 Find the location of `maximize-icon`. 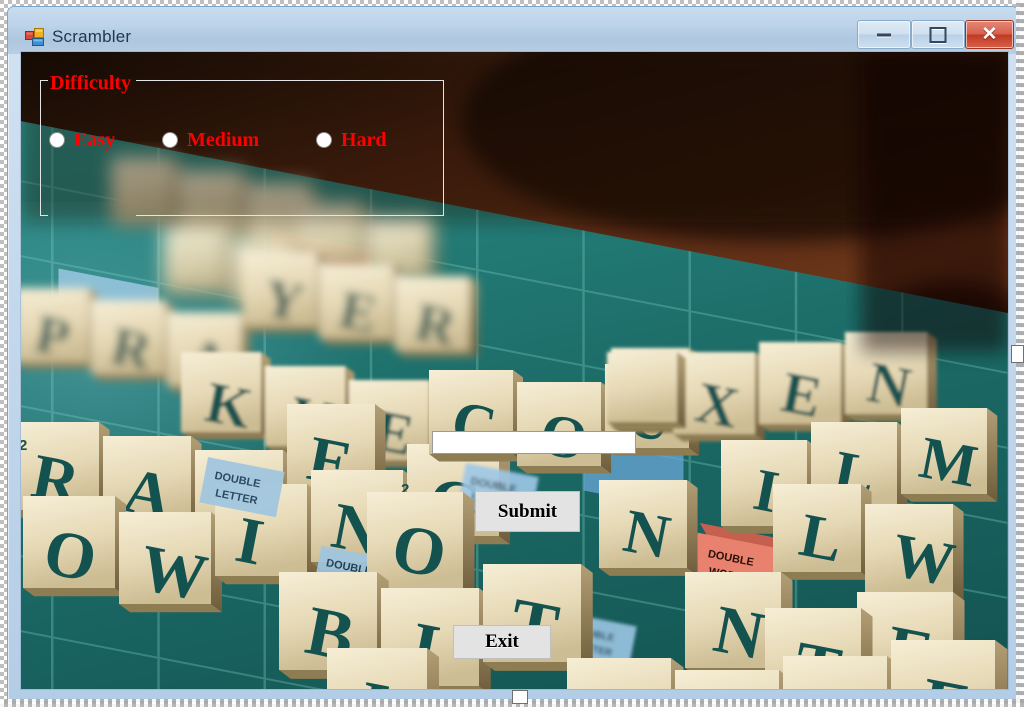

maximize-icon is located at coordinates (938, 34).